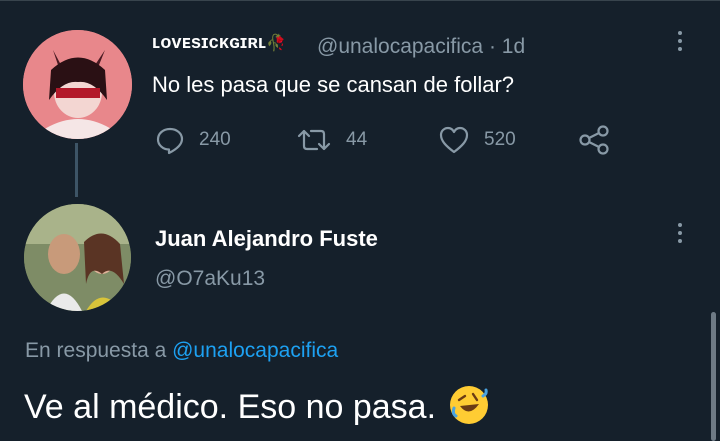  I want to click on avatar-juan, so click(77, 257).